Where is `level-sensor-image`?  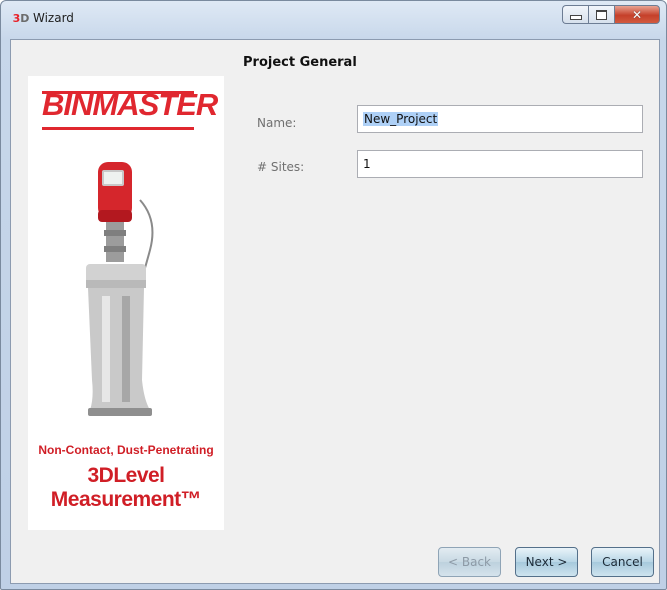 level-sensor-image is located at coordinates (120, 289).